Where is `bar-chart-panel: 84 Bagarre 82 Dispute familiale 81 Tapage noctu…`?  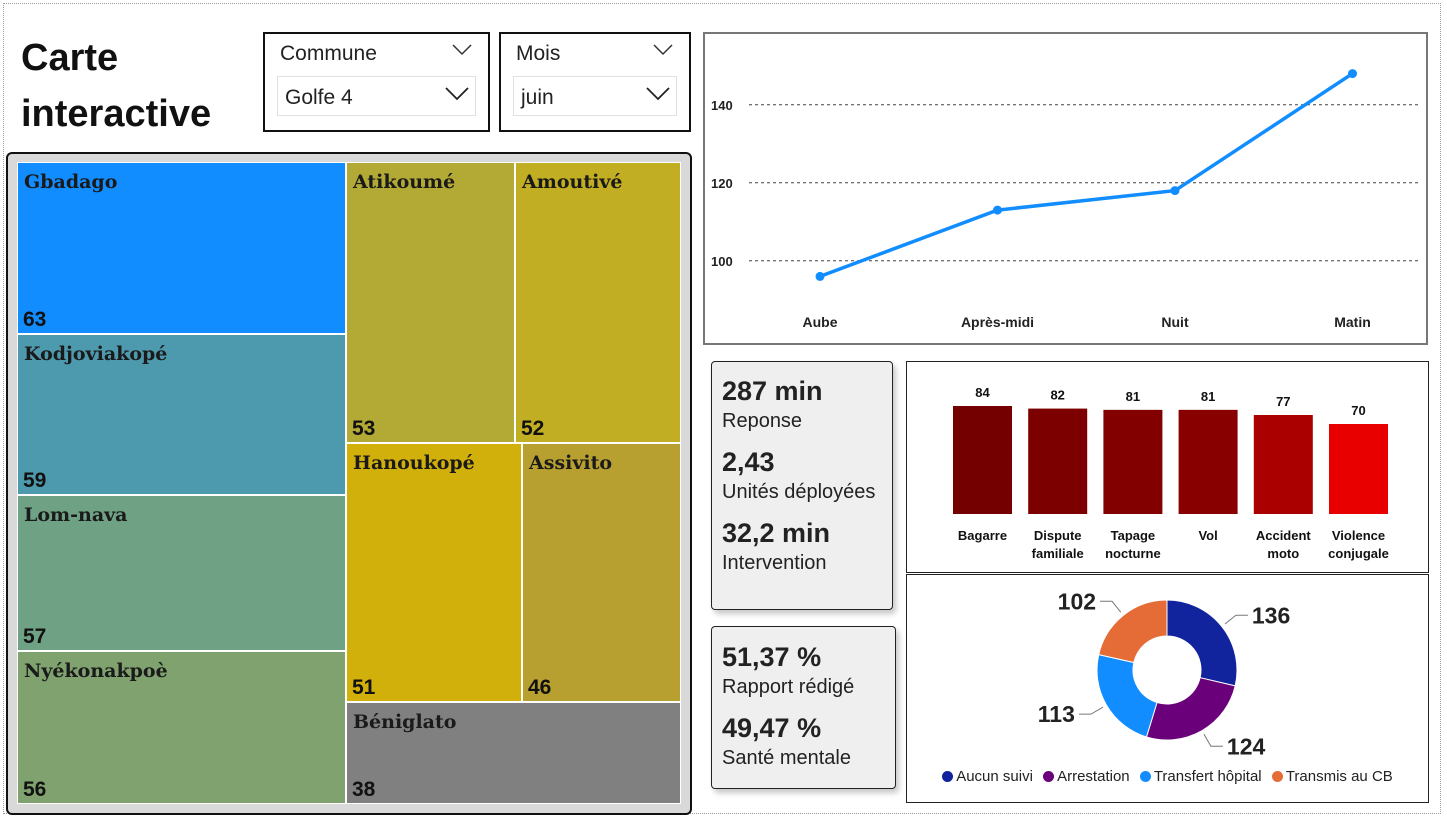 bar-chart-panel: 84 Bagarre 82 Dispute familiale 81 Tapage noctu… is located at coordinates (1167, 467).